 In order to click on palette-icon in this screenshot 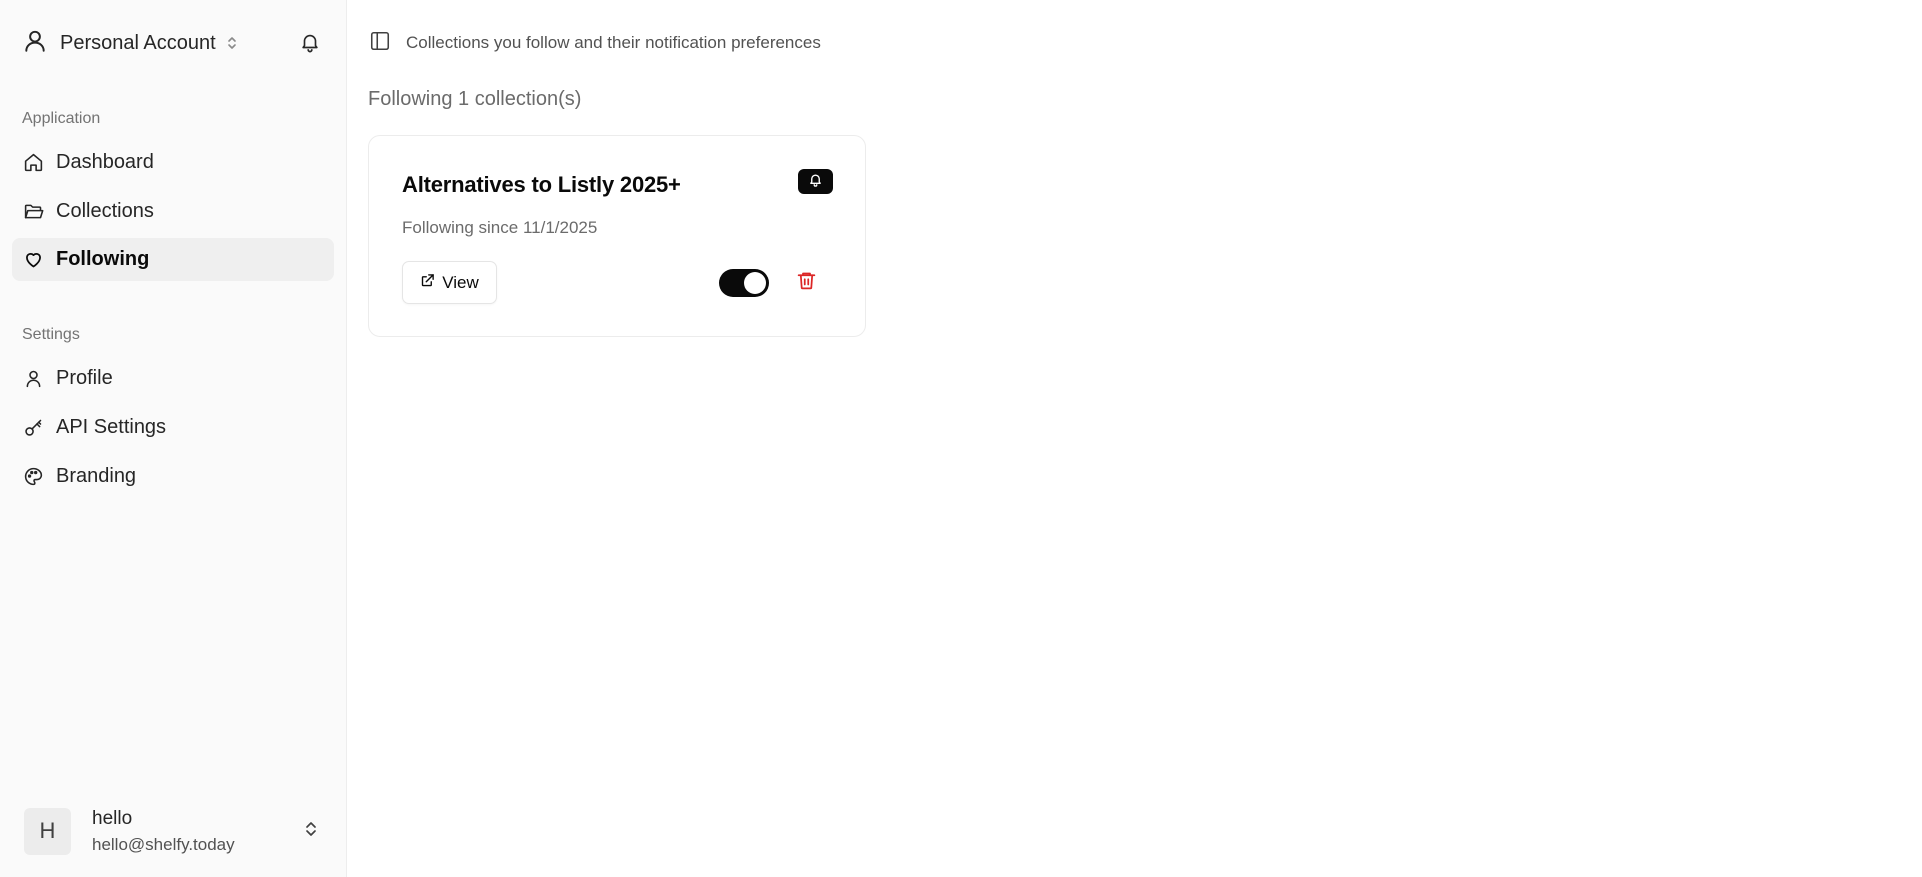, I will do `click(33, 477)`.